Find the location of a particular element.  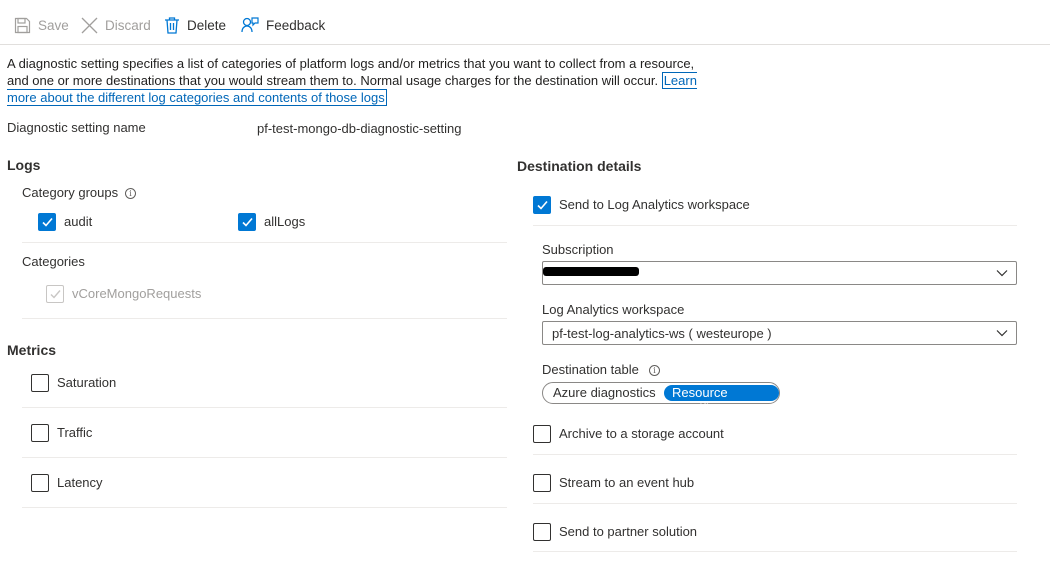

close-icon is located at coordinates (89, 25).